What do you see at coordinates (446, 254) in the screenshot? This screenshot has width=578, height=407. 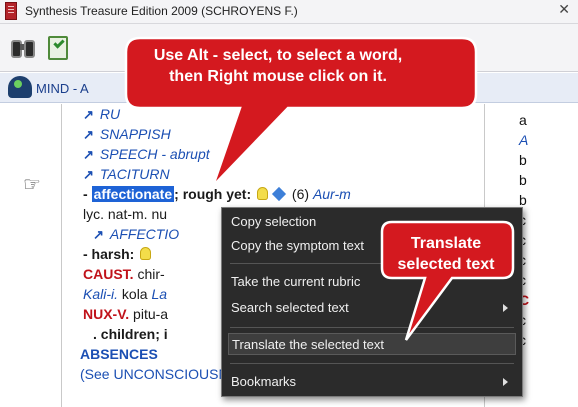 I see `callout-right-text: Translate selected text` at bounding box center [446, 254].